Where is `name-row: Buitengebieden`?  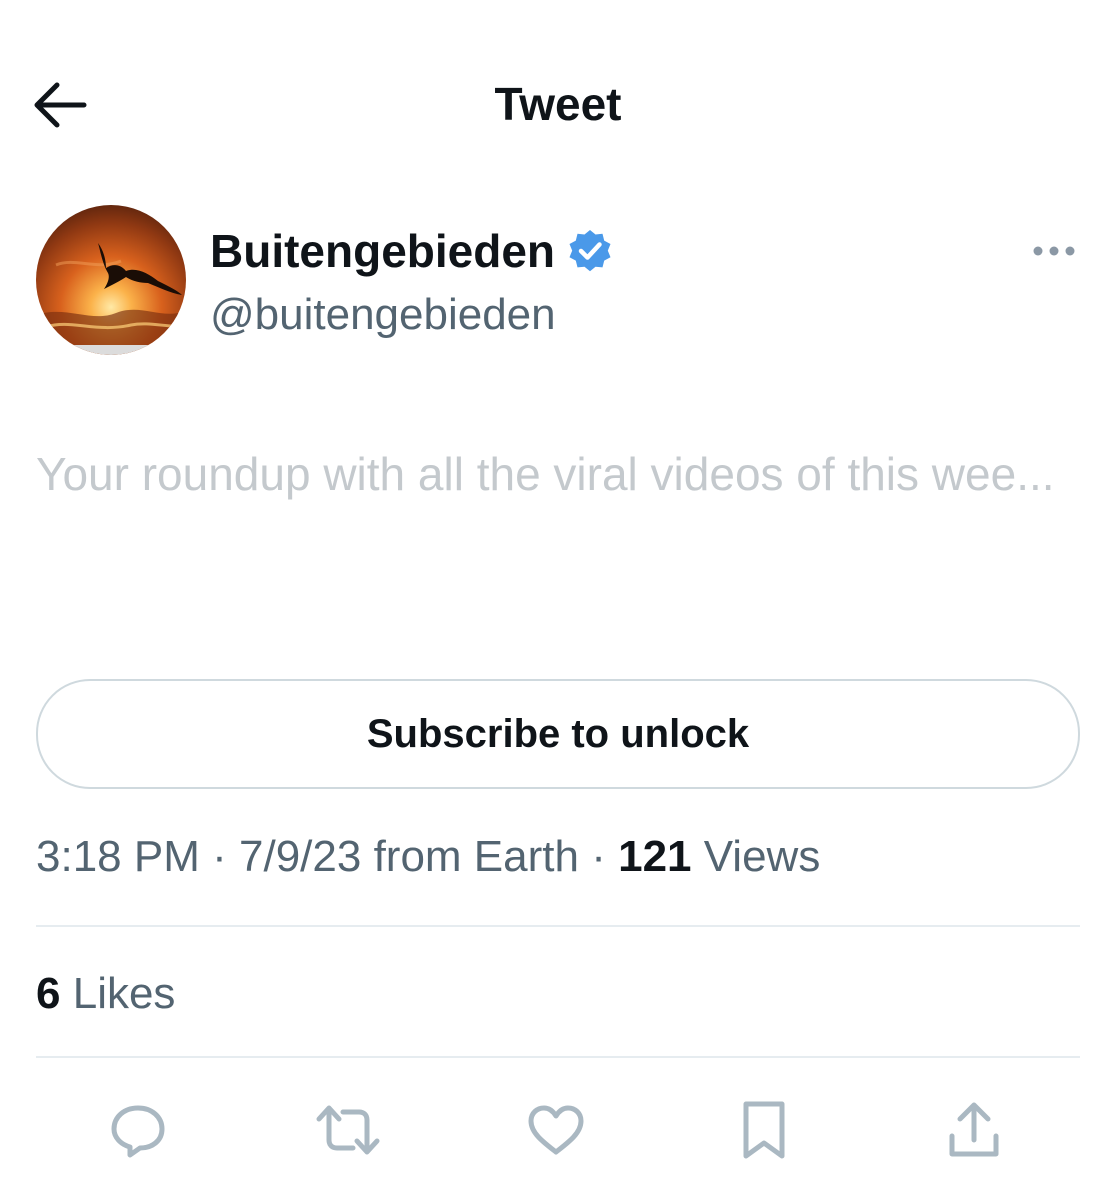 name-row: Buitengebieden is located at coordinates (411, 251).